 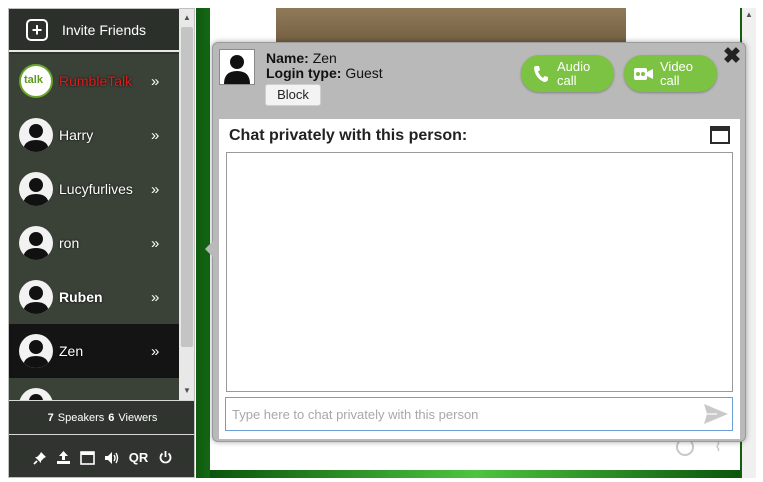 What do you see at coordinates (37, 29) in the screenshot?
I see `plus-icon: +` at bounding box center [37, 29].